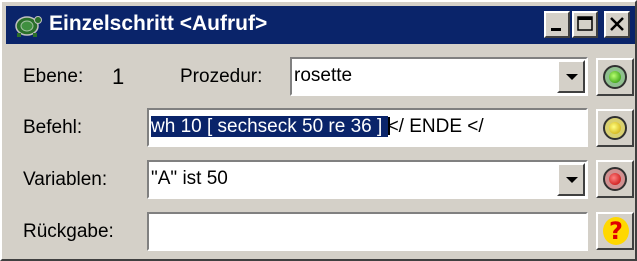 The width and height of the screenshot is (637, 261). I want to click on rueckgabe-input, so click(367, 231).